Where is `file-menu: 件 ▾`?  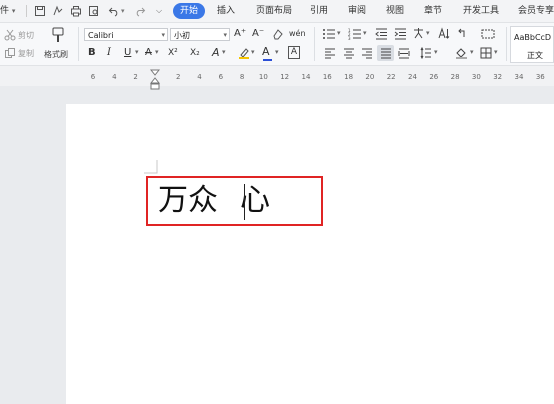
file-menu: 件 ▾ is located at coordinates (7, 11).